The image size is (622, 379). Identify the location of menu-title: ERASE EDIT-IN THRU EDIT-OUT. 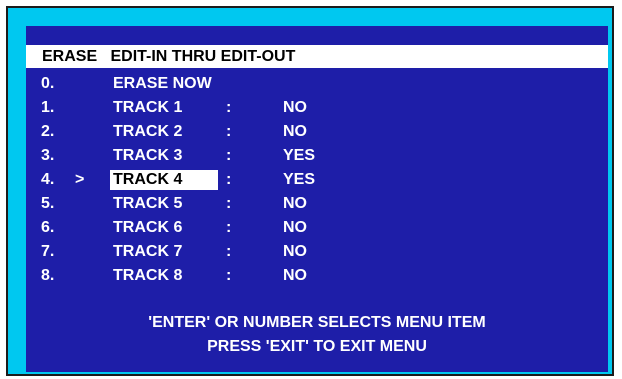
(169, 56).